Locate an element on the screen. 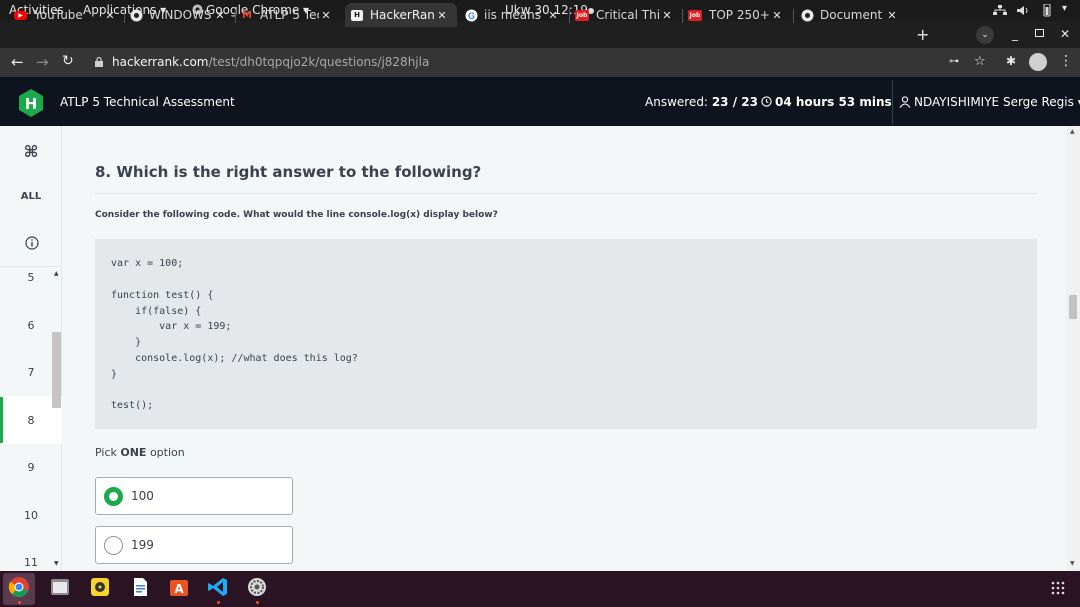 This screenshot has width=1080, height=607. reload-icon: ↻ is located at coordinates (68, 61).